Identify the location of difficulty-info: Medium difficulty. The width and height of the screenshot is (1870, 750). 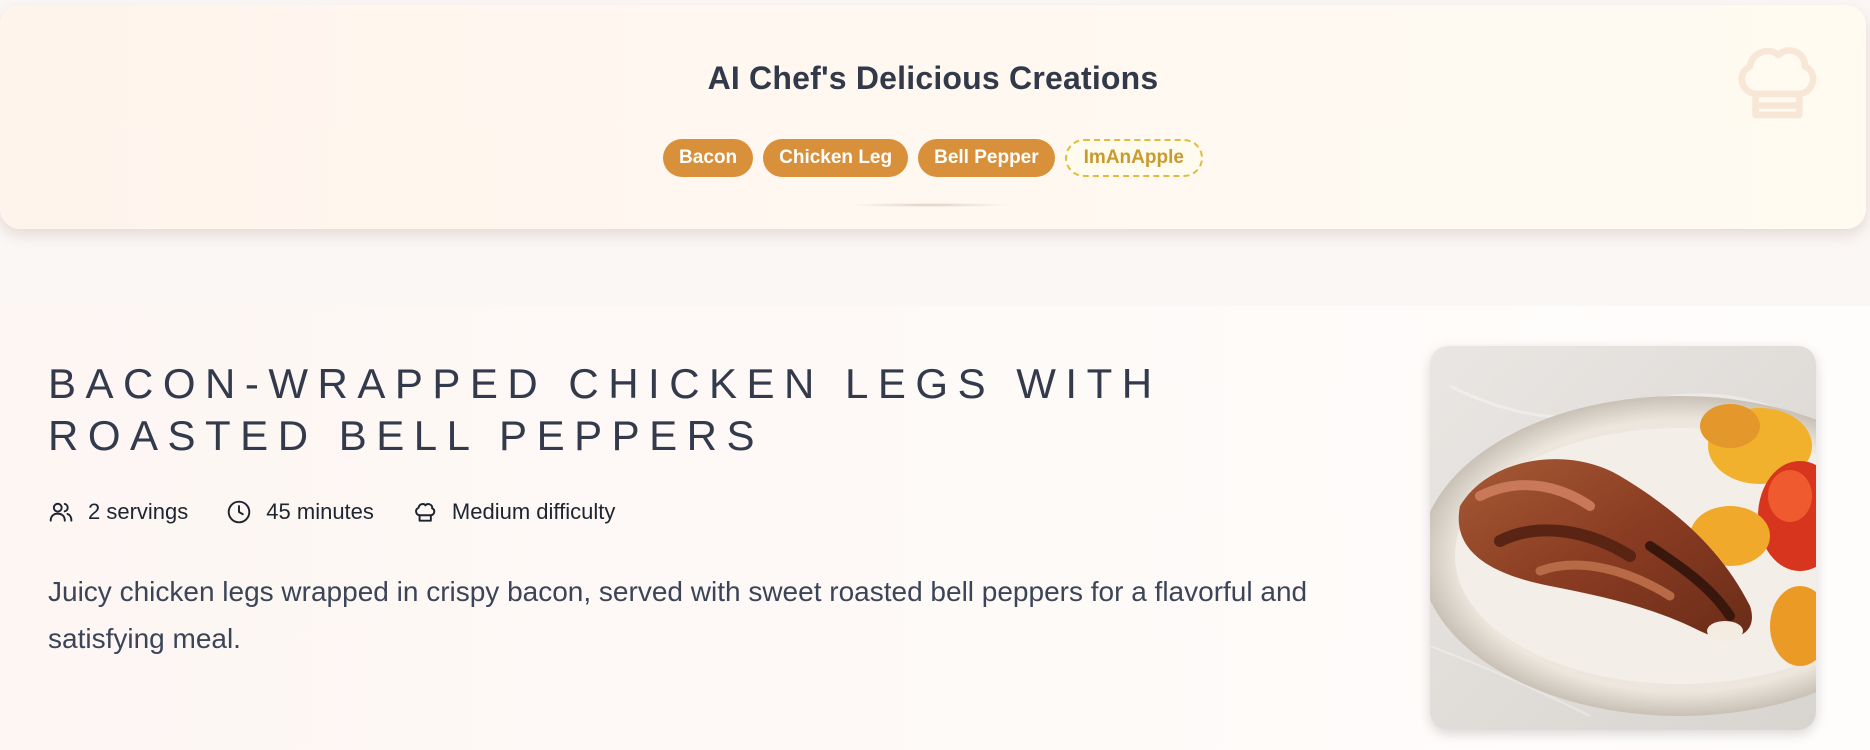
(513, 512).